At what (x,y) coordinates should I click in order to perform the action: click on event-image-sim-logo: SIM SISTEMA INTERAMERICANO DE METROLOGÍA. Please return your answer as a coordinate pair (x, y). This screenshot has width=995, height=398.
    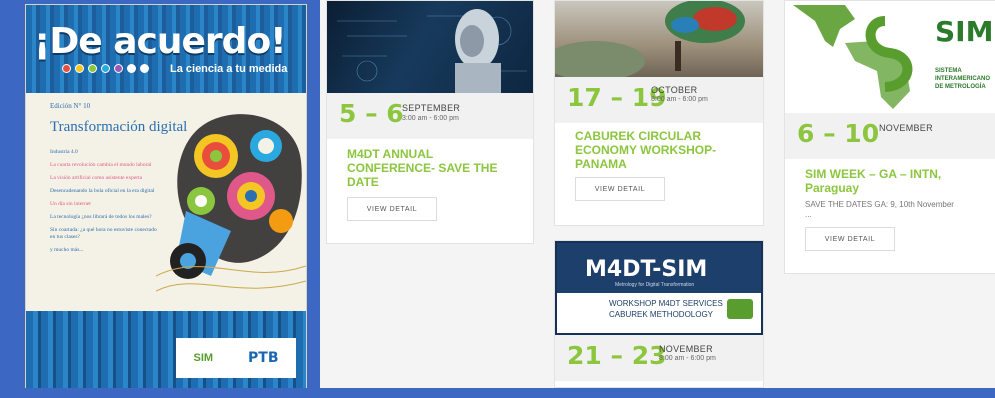
    Looking at the image, I should click on (890, 57).